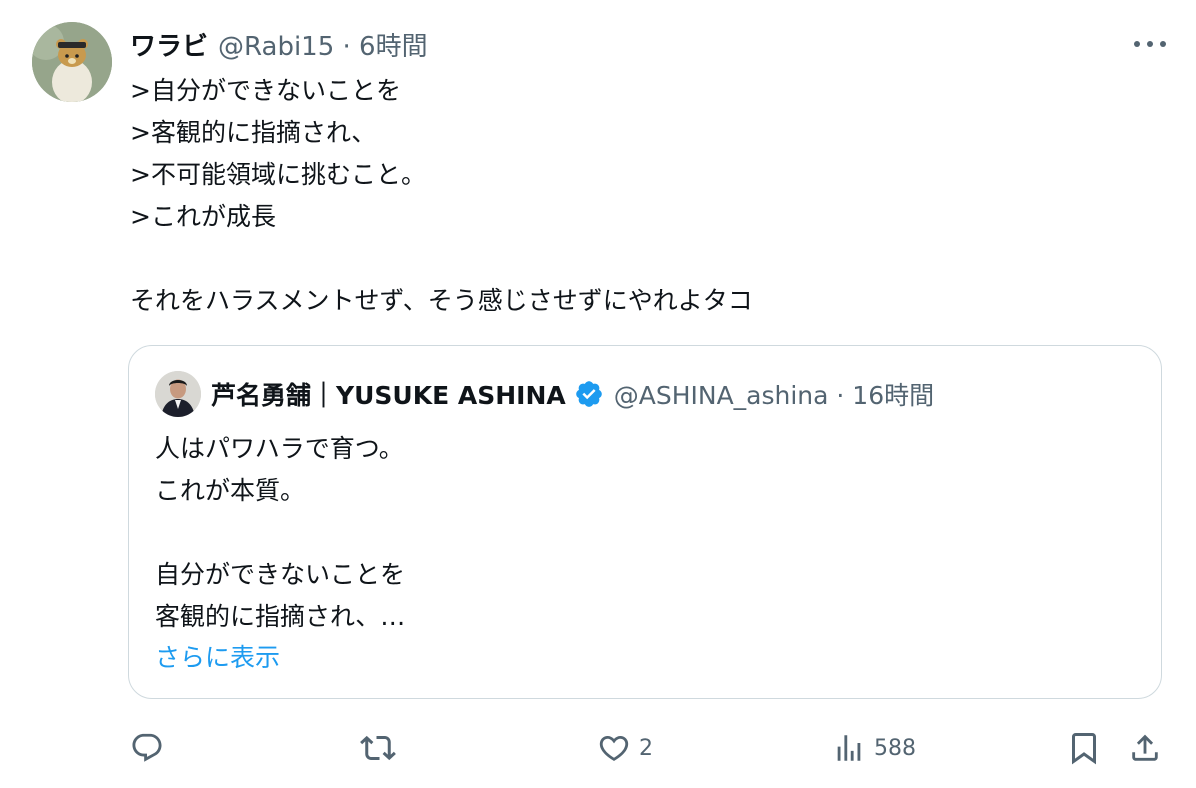 This screenshot has height=788, width=1196. I want to click on analytics-icon, so click(849, 748).